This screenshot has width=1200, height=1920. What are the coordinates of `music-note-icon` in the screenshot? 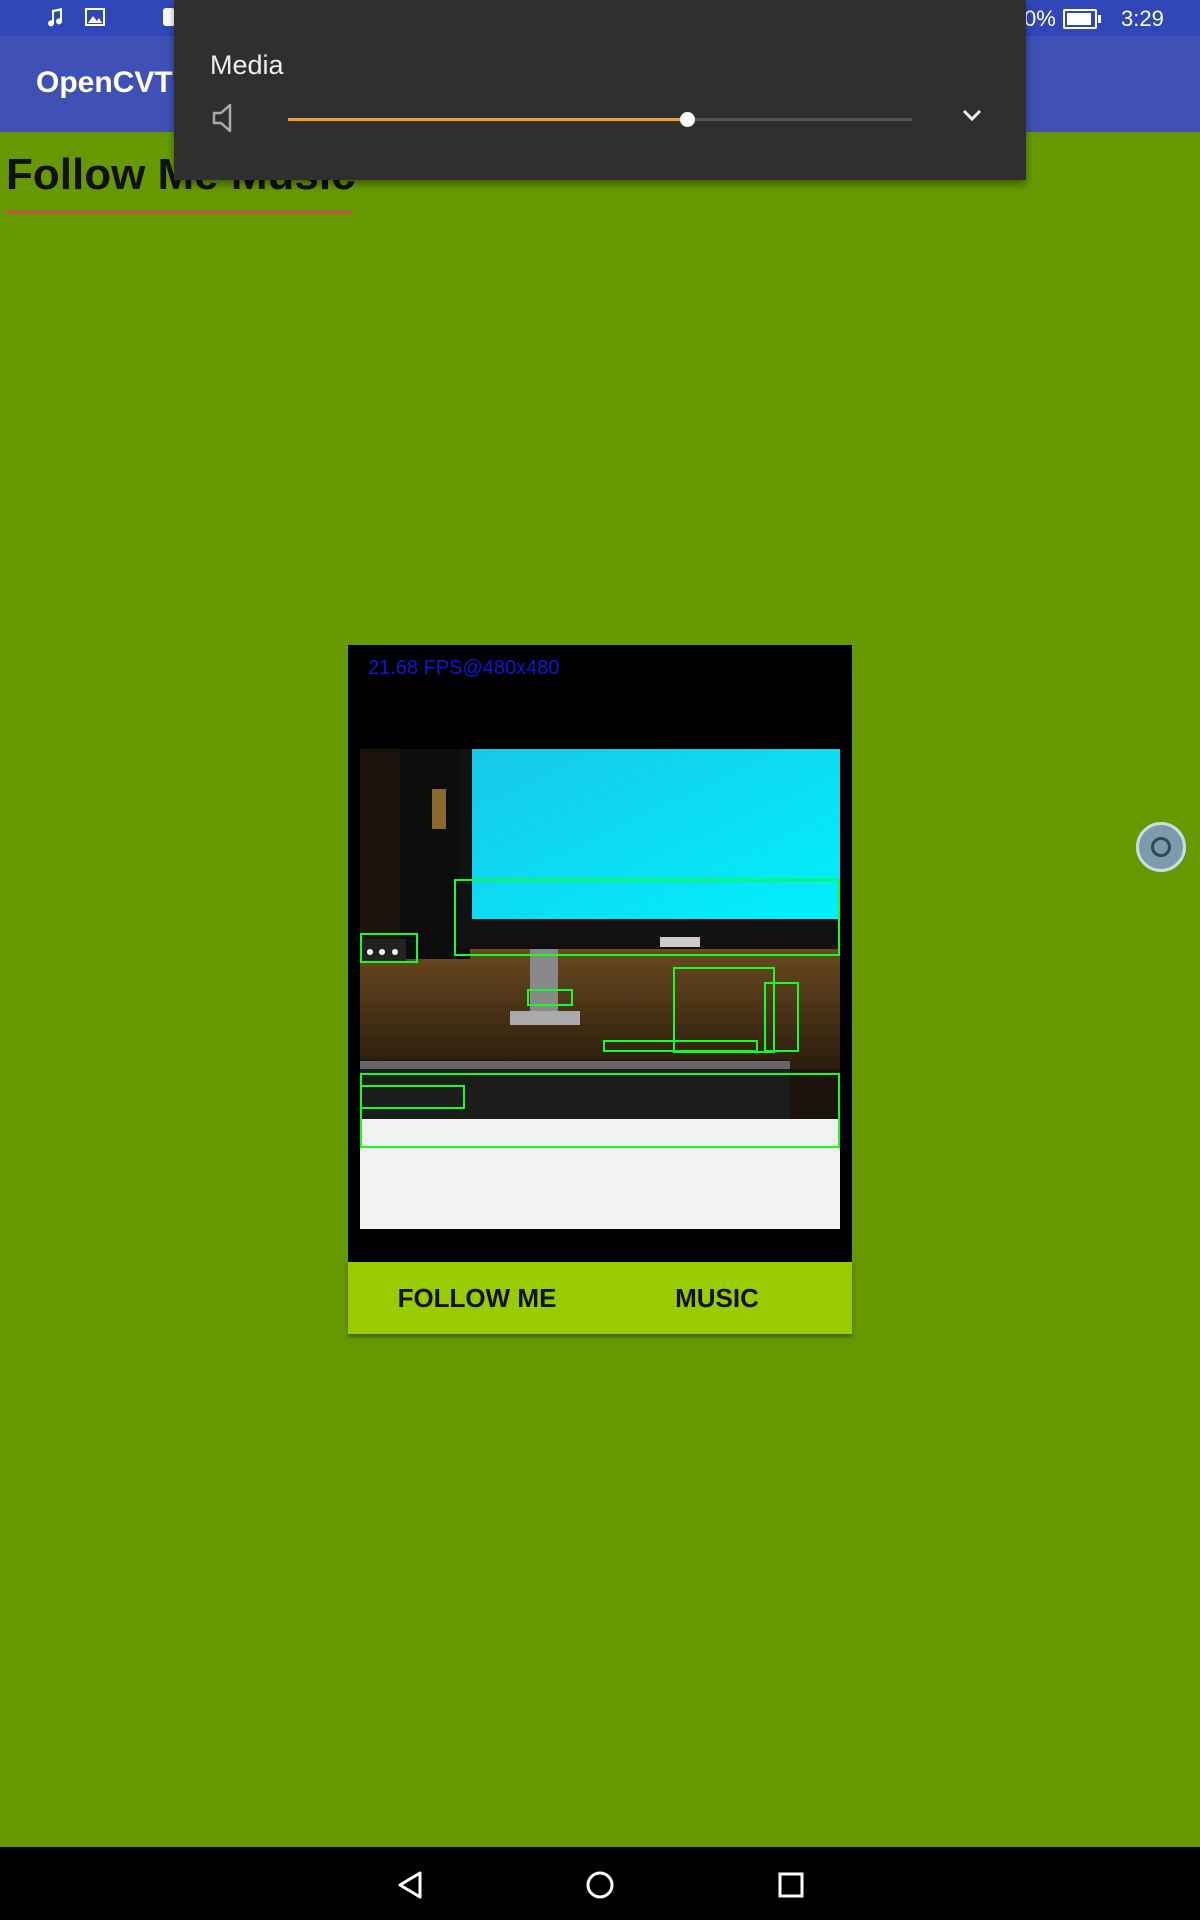 It's located at (55, 17).